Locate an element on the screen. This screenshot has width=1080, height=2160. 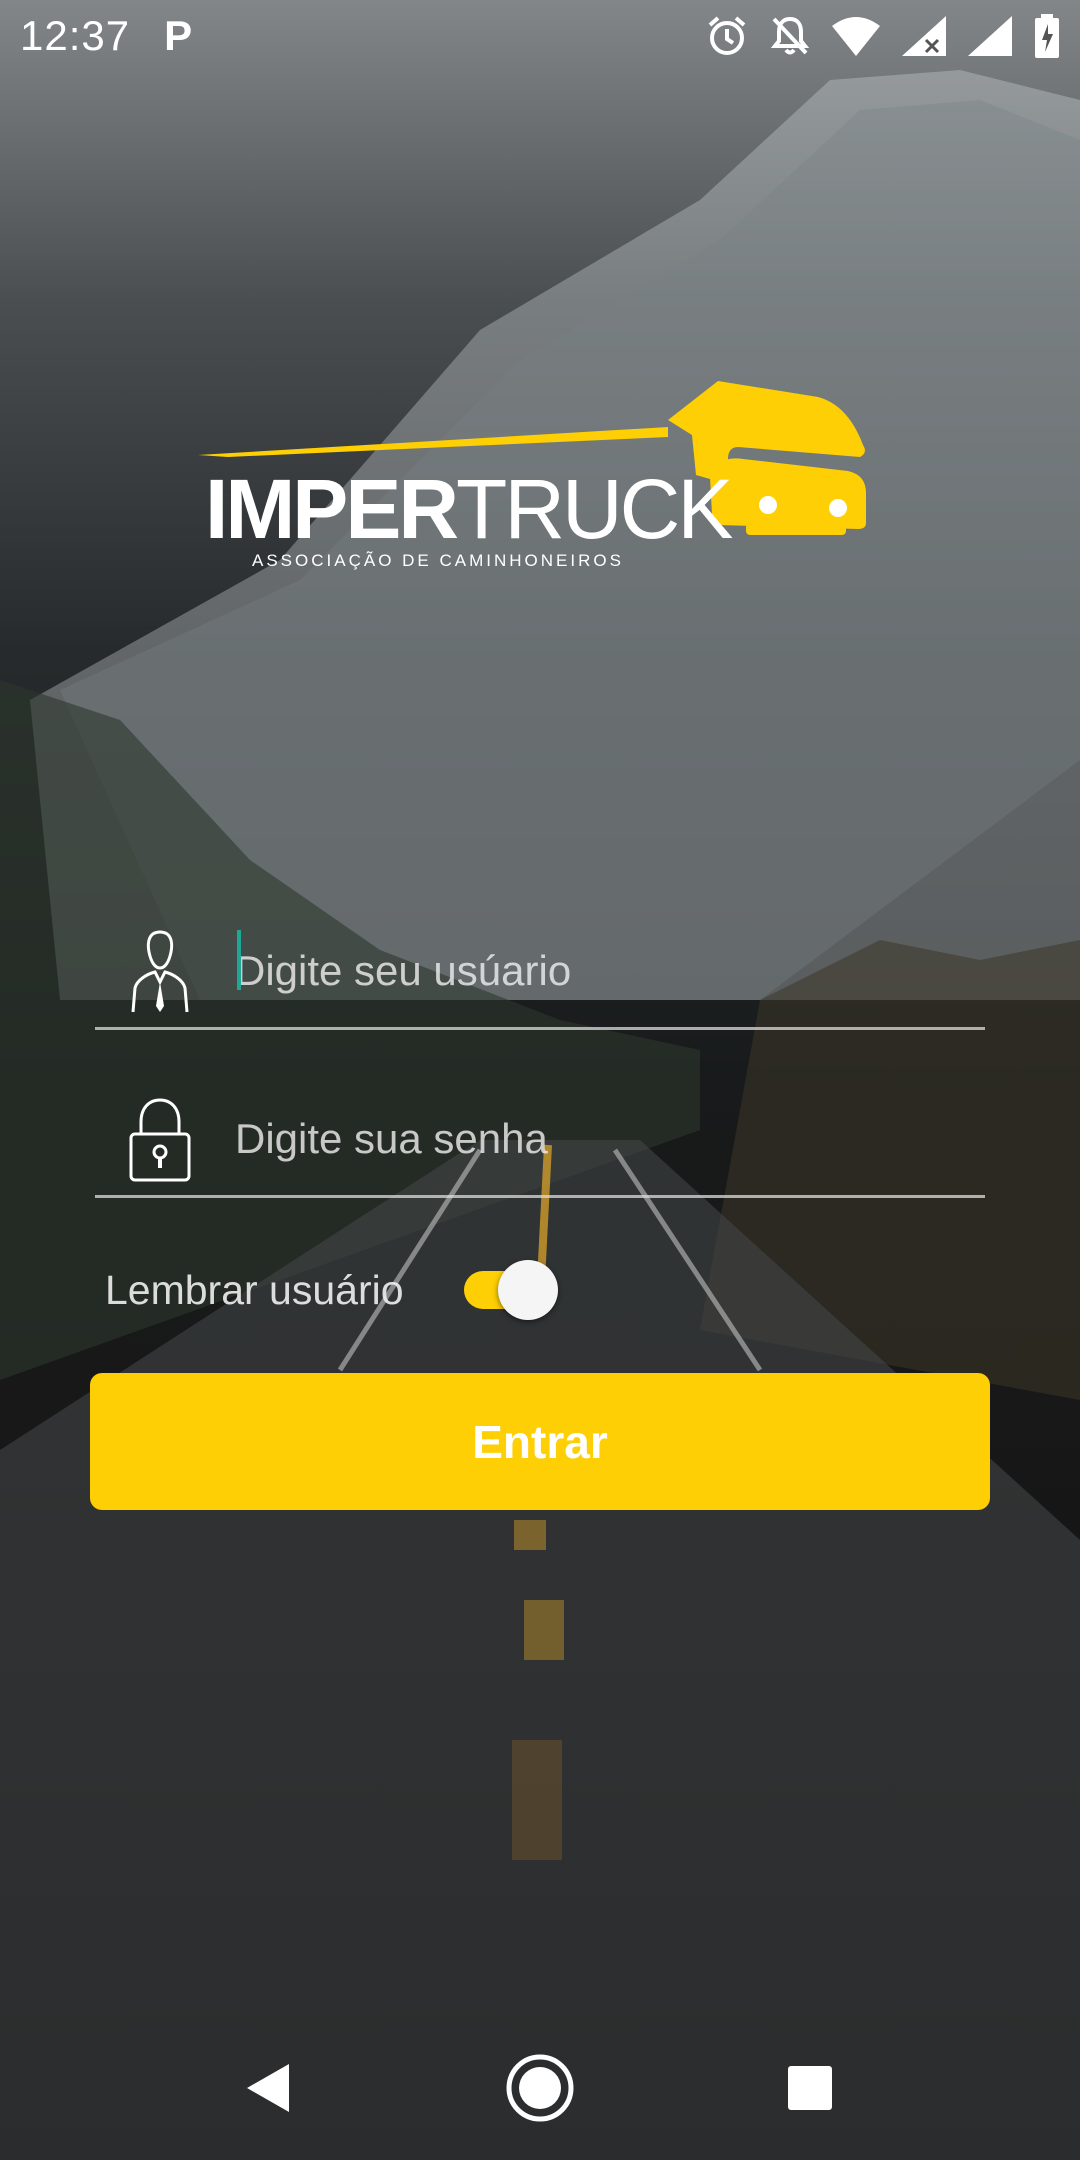
login-button: Entrar is located at coordinates (540, 1441).